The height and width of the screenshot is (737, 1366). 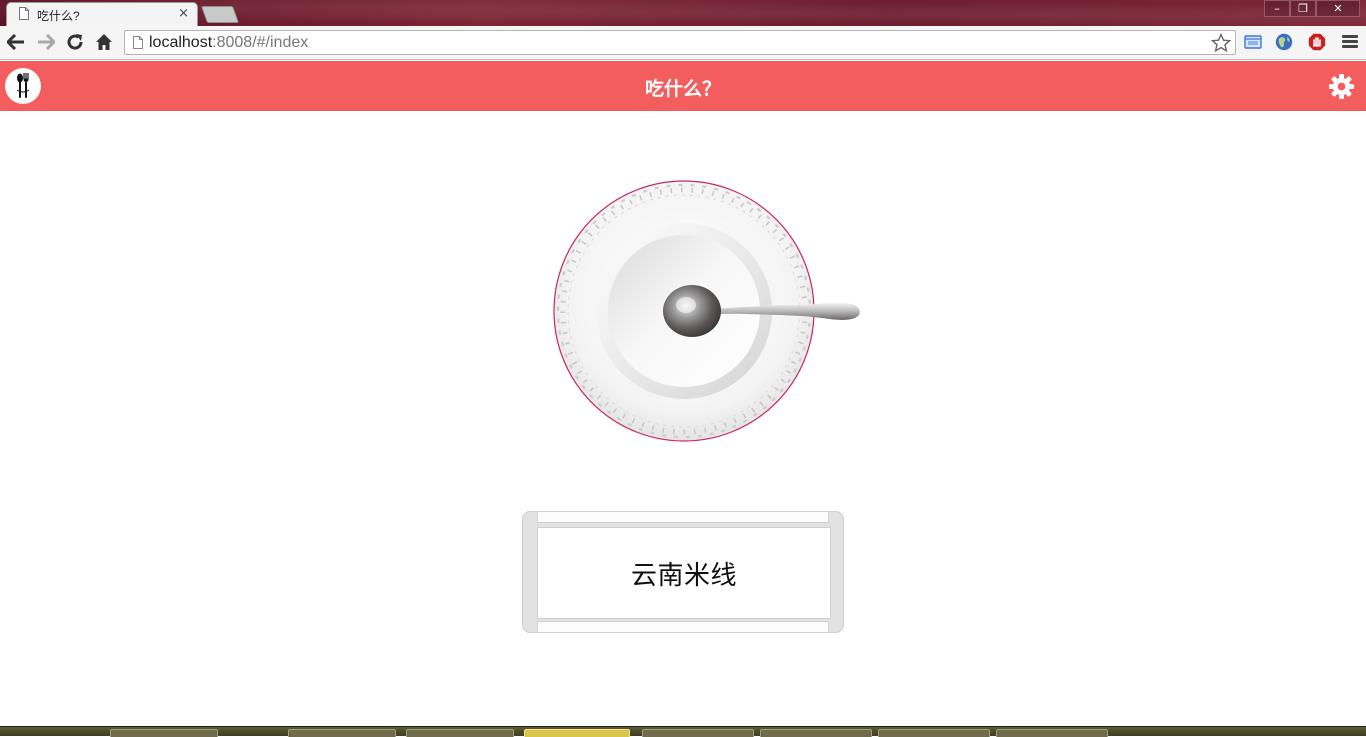 I want to click on gear-icon, so click(x=1341, y=86).